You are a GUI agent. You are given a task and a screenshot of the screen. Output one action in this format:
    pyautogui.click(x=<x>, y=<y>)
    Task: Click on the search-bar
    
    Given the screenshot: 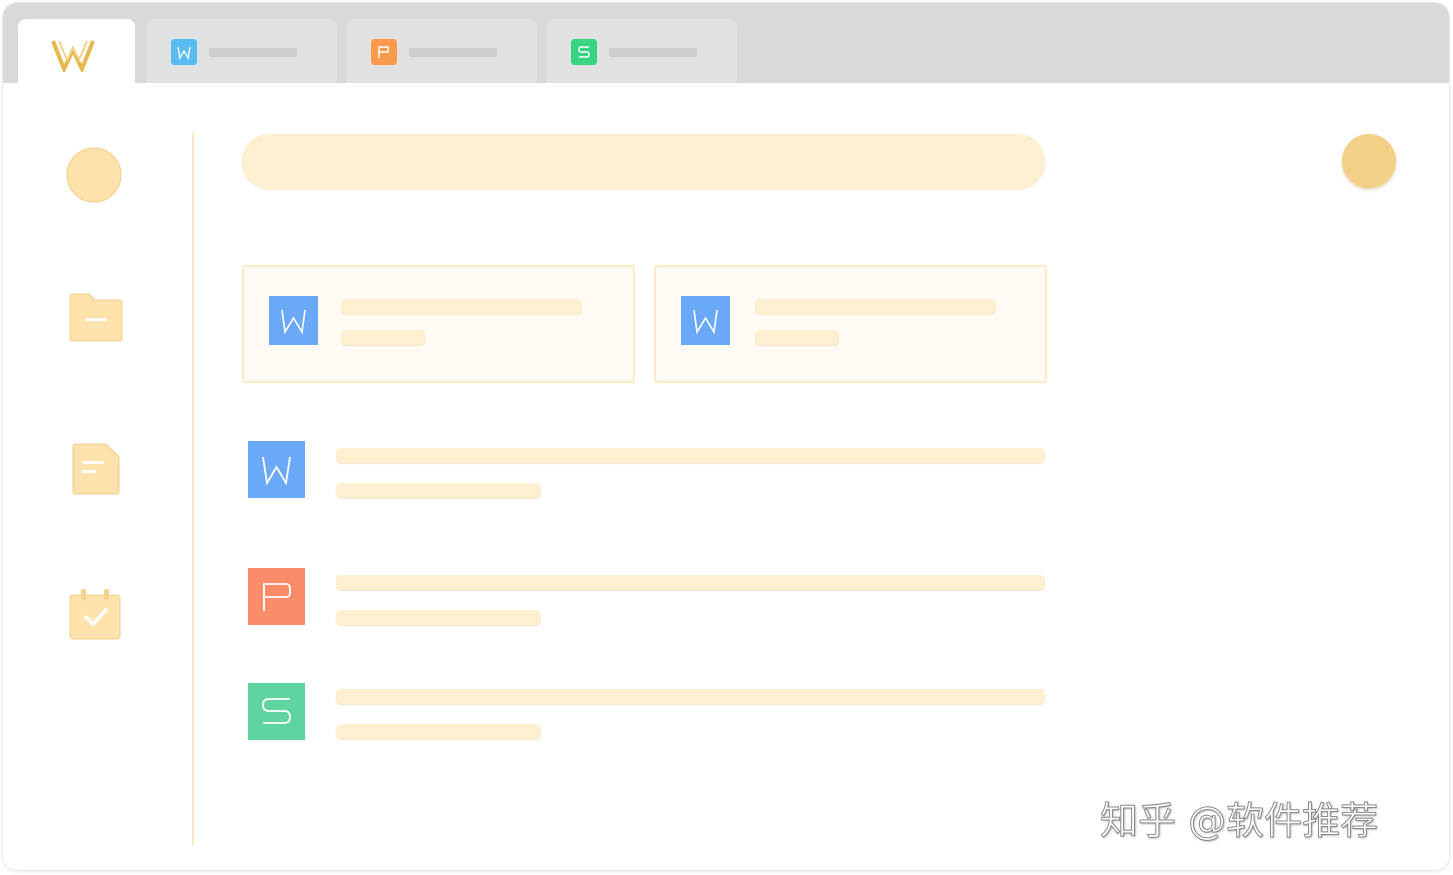 What is the action you would take?
    pyautogui.click(x=643, y=161)
    